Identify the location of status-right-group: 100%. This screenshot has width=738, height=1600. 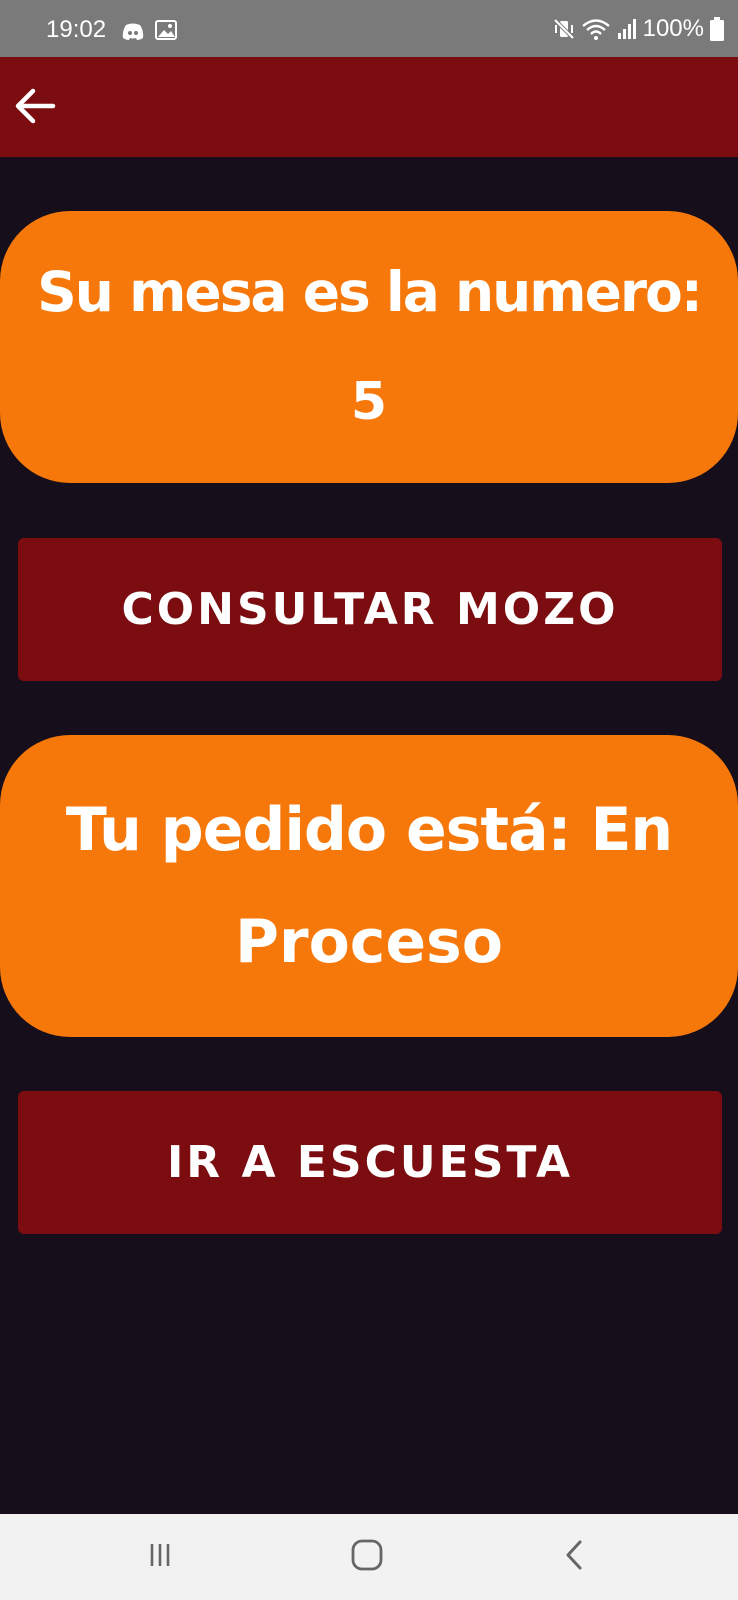
(638, 29).